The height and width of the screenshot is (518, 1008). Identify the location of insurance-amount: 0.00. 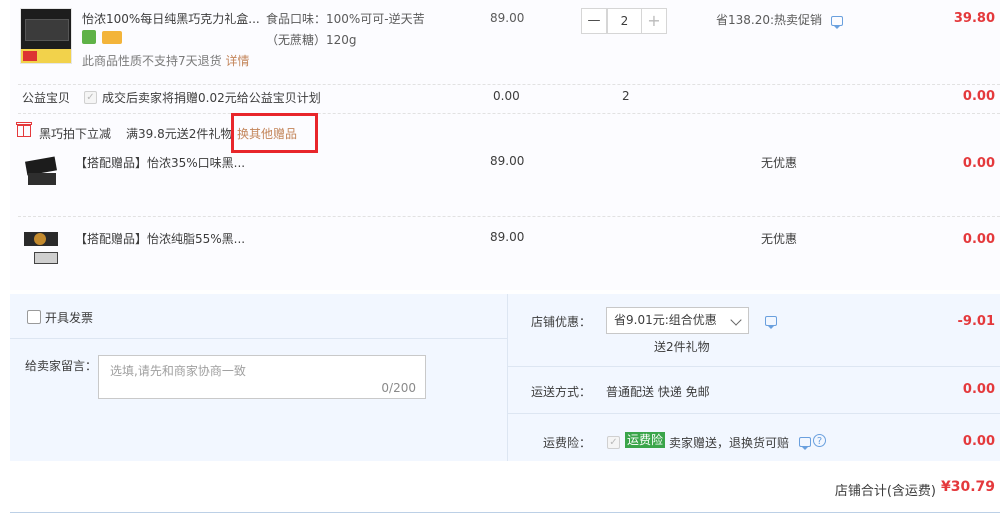
(978, 441).